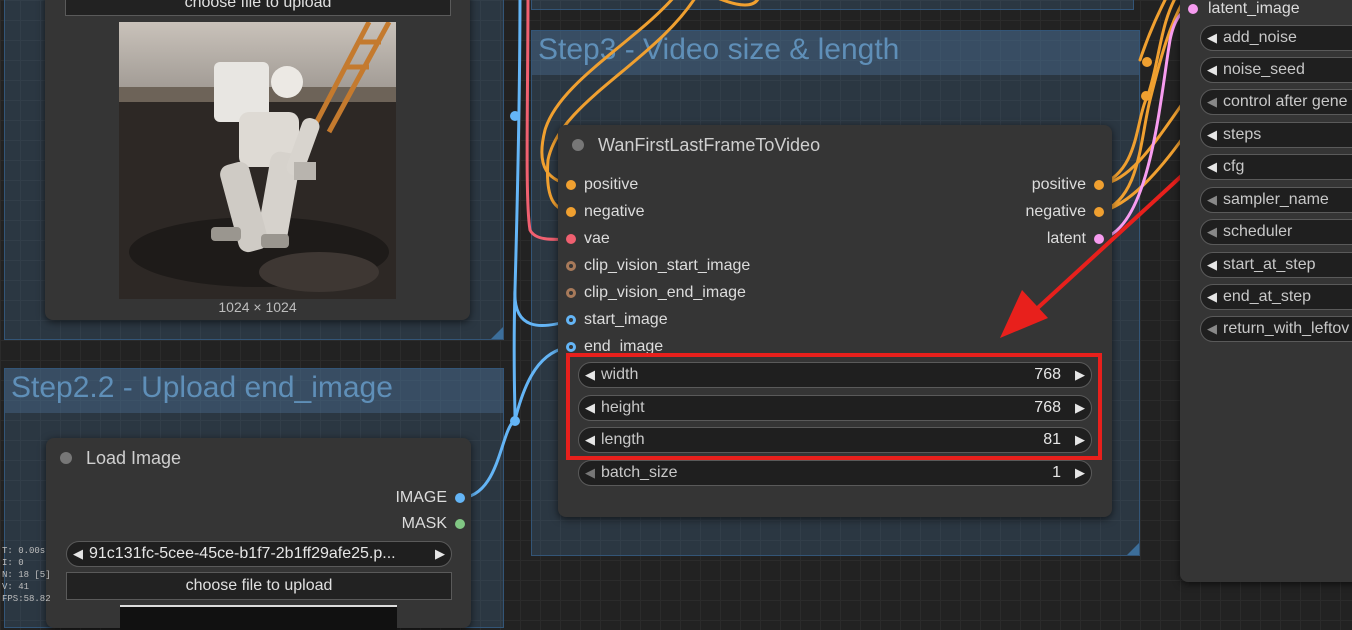  I want to click on scheduler-widget: ◀ scheduler, so click(1276, 232).